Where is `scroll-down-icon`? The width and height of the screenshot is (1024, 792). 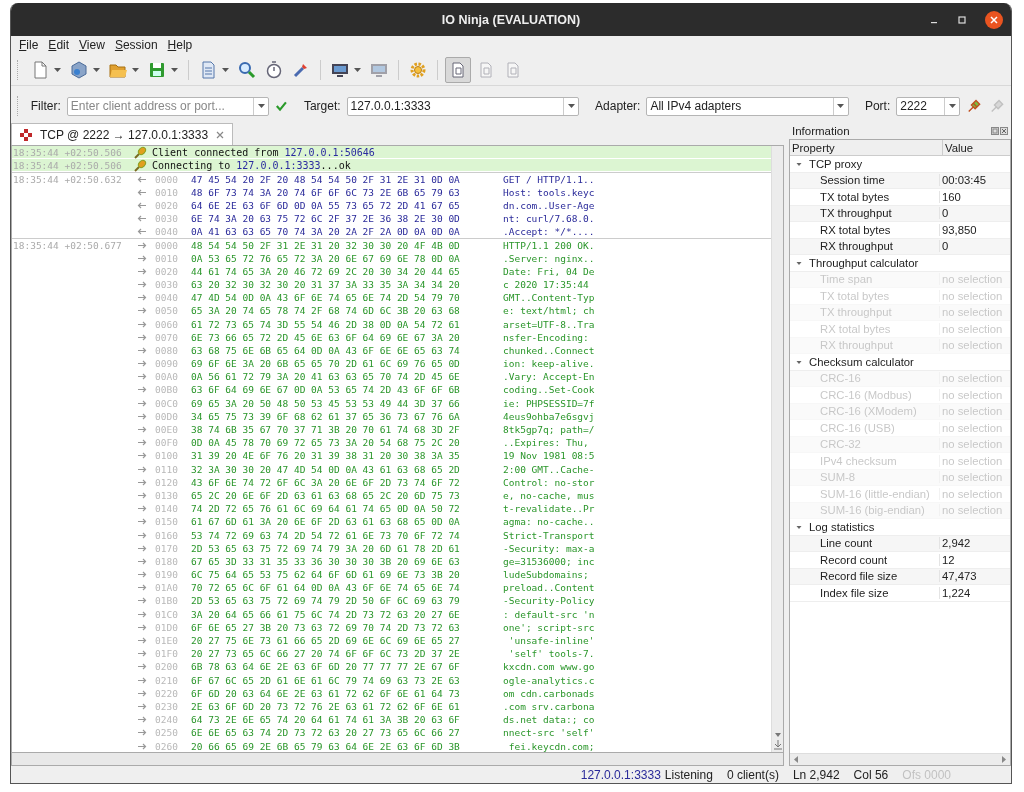 scroll-down-icon is located at coordinates (777, 735).